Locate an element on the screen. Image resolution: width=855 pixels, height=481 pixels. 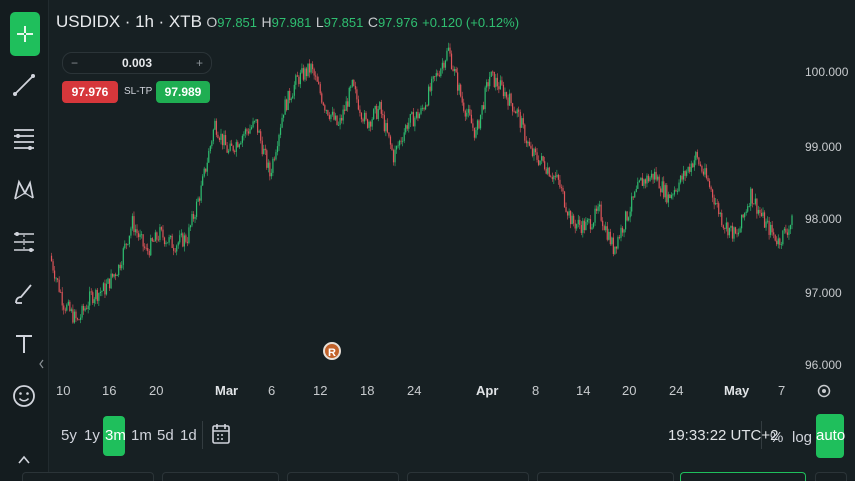
event-marker: R is located at coordinates (332, 351).